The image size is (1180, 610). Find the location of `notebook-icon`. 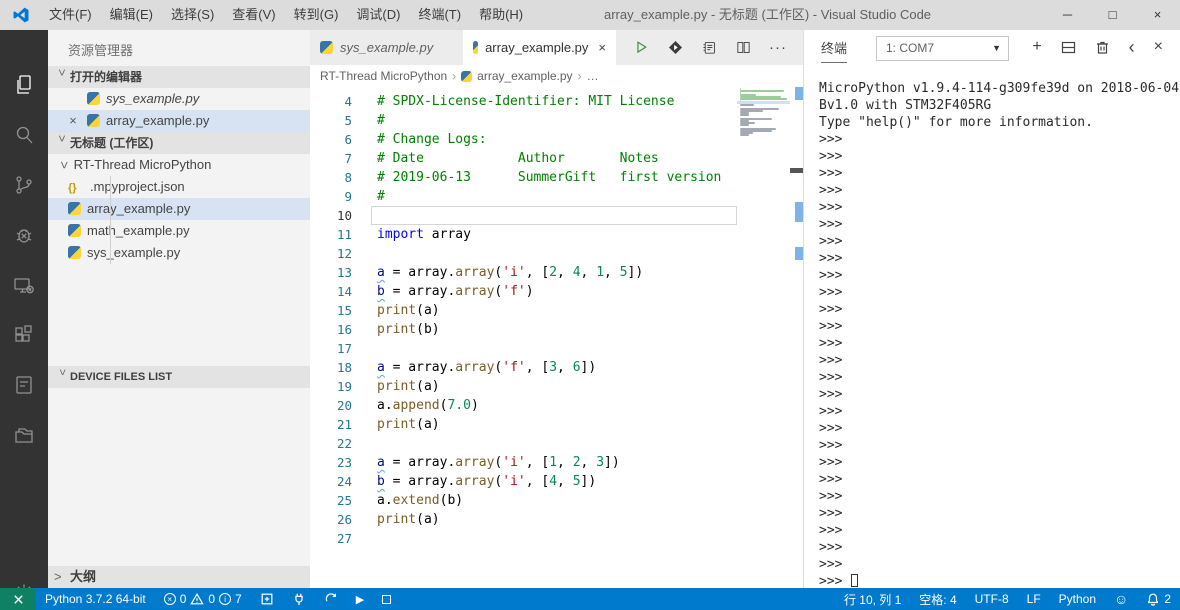

notebook-icon is located at coordinates (24, 385).